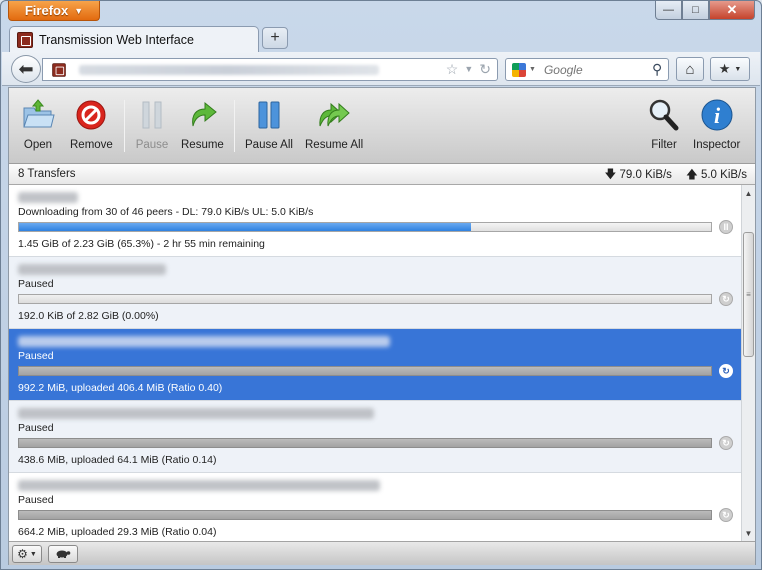 Image resolution: width=762 pixels, height=570 pixels. What do you see at coordinates (152, 115) in the screenshot?
I see `pause-icon` at bounding box center [152, 115].